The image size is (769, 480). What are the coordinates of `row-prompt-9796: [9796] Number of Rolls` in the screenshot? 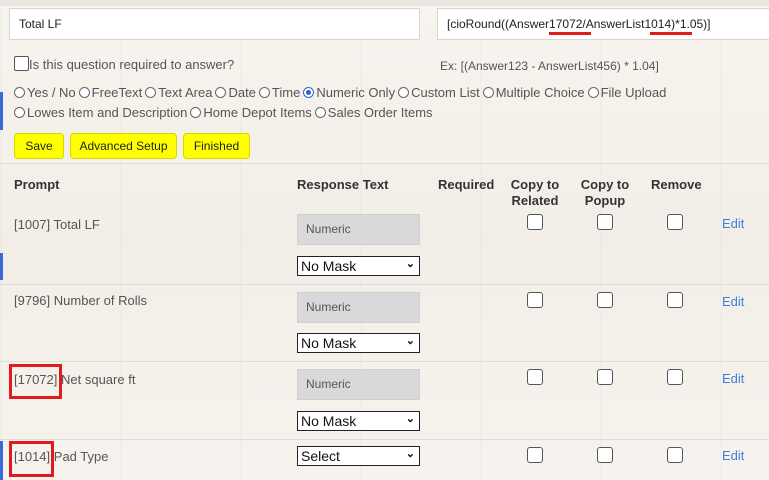 It's located at (80, 300).